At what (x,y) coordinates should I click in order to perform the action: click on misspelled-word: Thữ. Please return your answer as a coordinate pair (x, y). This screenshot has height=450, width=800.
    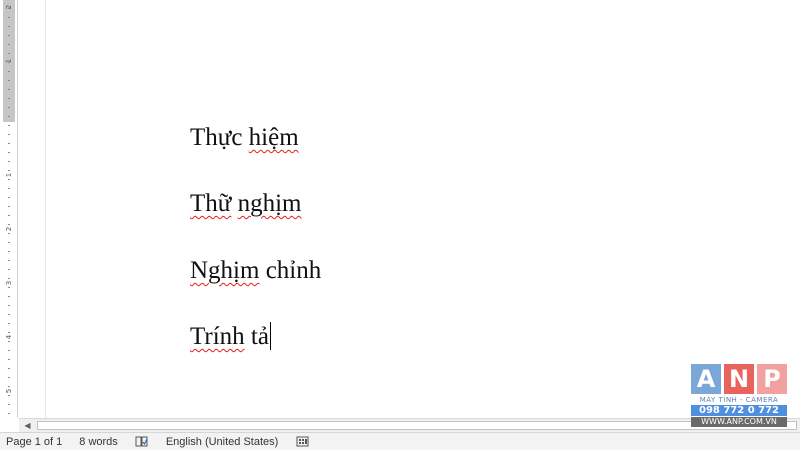
    Looking at the image, I should click on (211, 203).